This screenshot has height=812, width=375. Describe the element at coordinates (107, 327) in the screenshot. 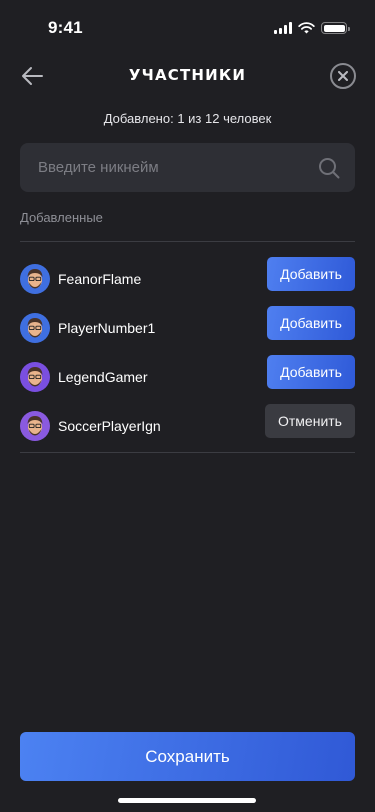

I see `player-name: PlayerNumber1` at that location.